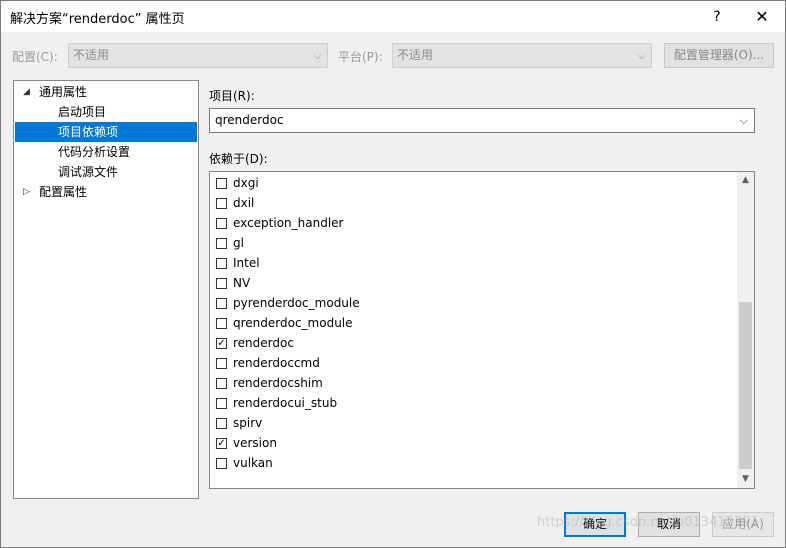 The height and width of the screenshot is (548, 786). What do you see at coordinates (91, 55) in the screenshot?
I see `config-combo-value: 不适用` at bounding box center [91, 55].